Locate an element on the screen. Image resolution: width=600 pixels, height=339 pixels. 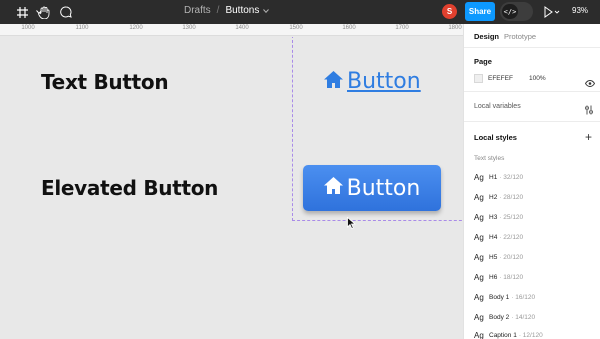
text-style-name: Body 2 is located at coordinates (499, 317).